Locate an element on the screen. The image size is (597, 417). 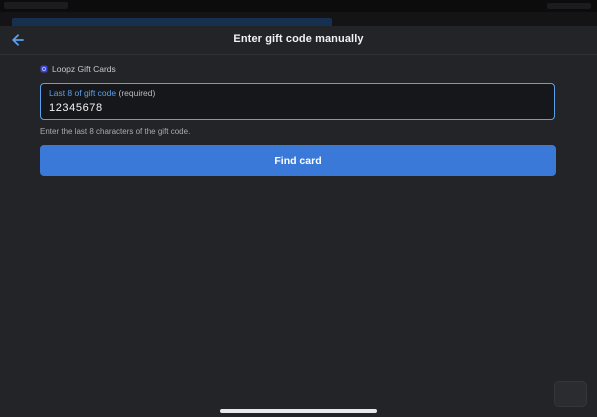
status-bar-time is located at coordinates (36, 5).